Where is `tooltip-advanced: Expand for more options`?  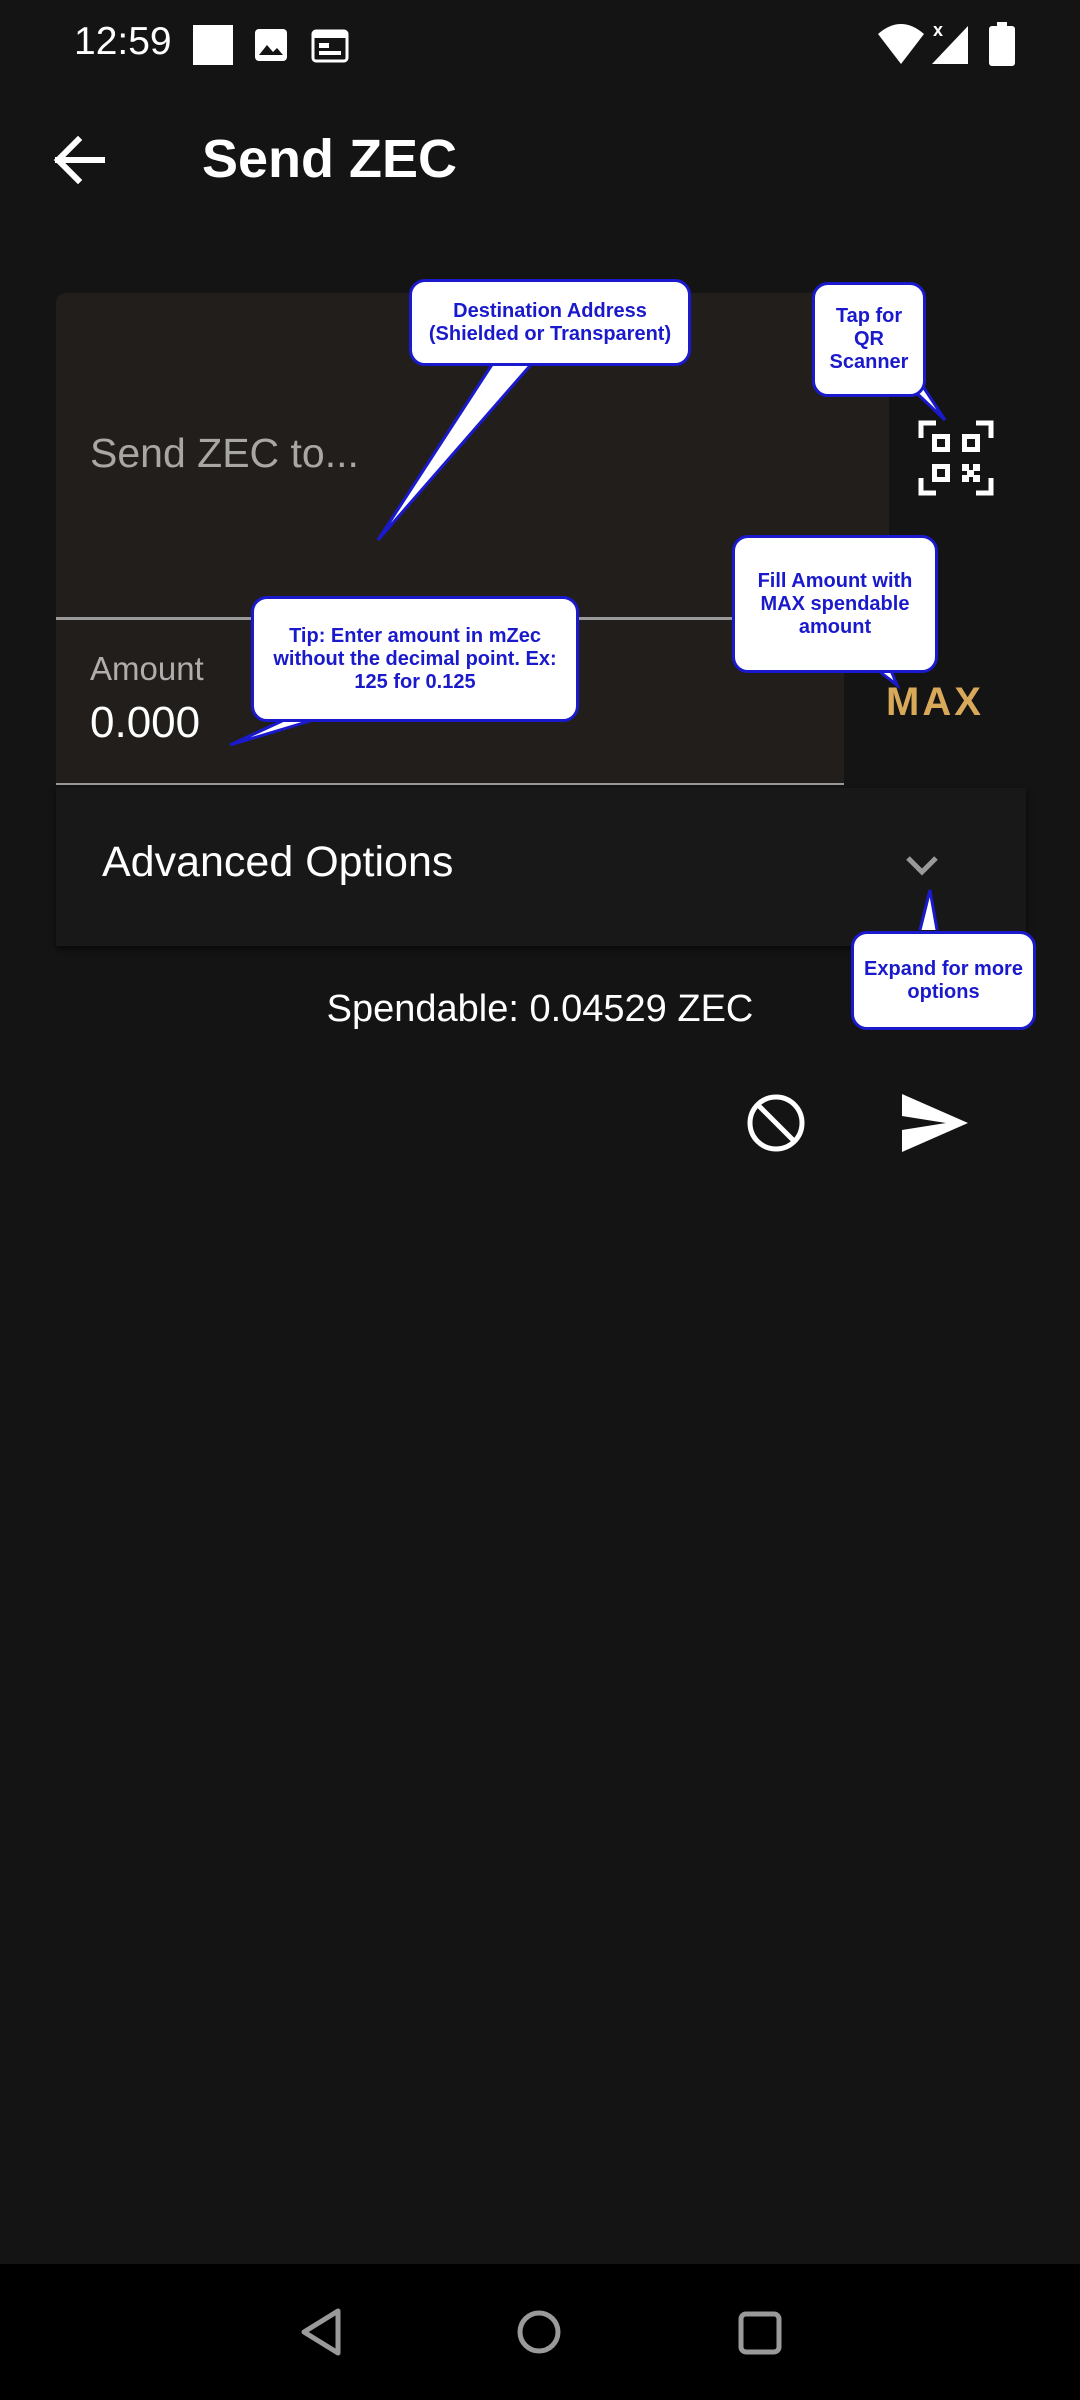
tooltip-advanced: Expand for more options is located at coordinates (943, 980).